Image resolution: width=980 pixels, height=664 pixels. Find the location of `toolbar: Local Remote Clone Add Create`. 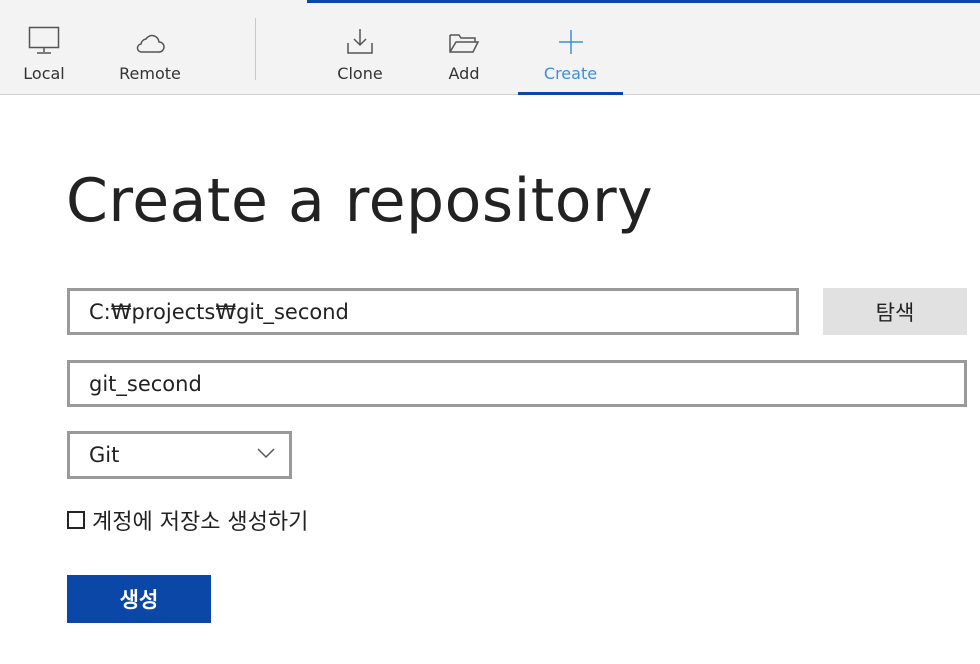

toolbar: Local Remote Clone Add Create is located at coordinates (490, 47).